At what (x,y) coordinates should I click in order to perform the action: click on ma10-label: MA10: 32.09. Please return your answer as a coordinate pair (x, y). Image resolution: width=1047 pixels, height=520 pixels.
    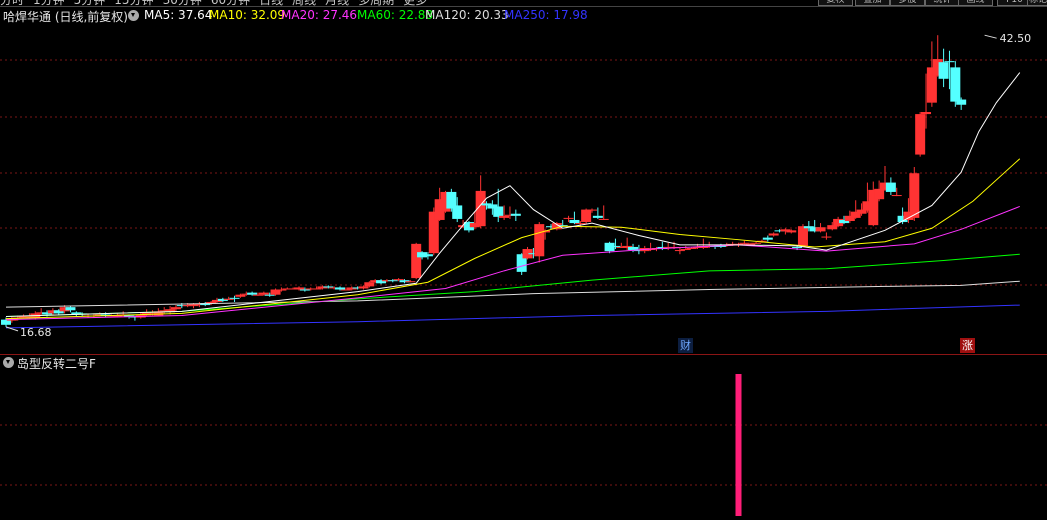
    Looking at the image, I should click on (247, 15).